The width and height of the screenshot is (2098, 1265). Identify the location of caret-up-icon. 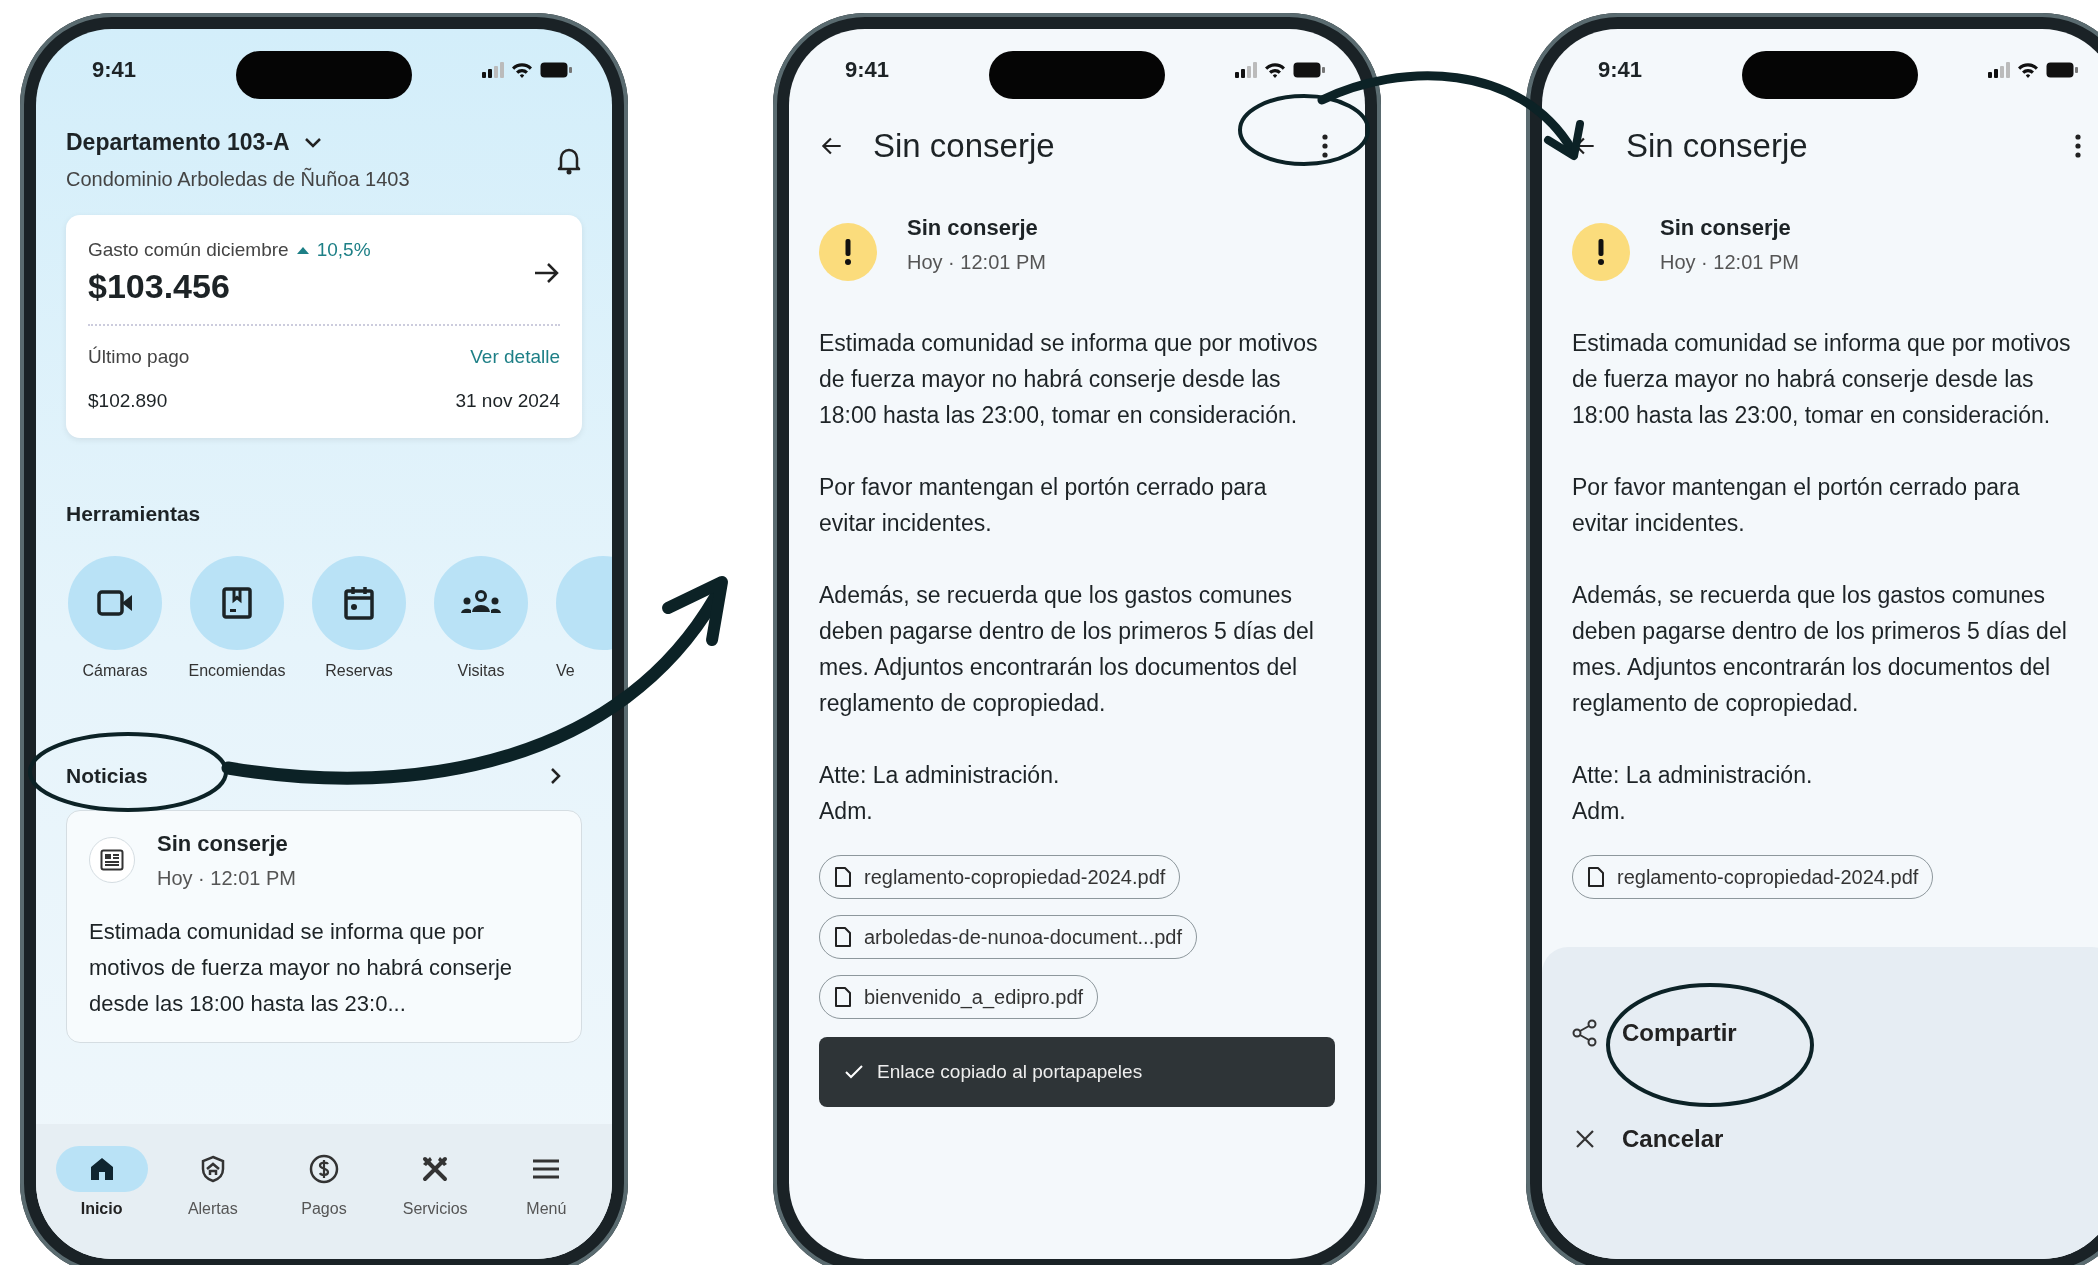
(302, 250).